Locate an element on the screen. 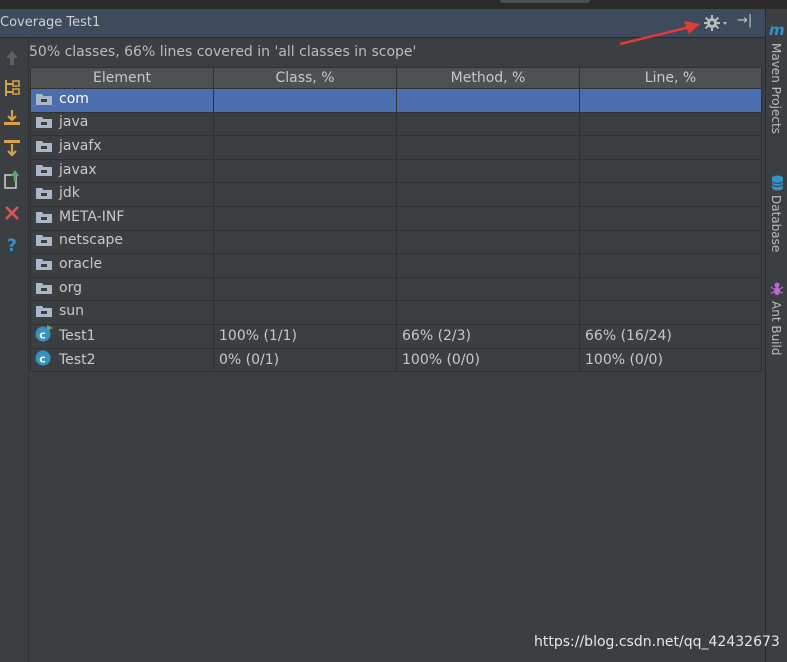  database-tab: Database is located at coordinates (776, 223).